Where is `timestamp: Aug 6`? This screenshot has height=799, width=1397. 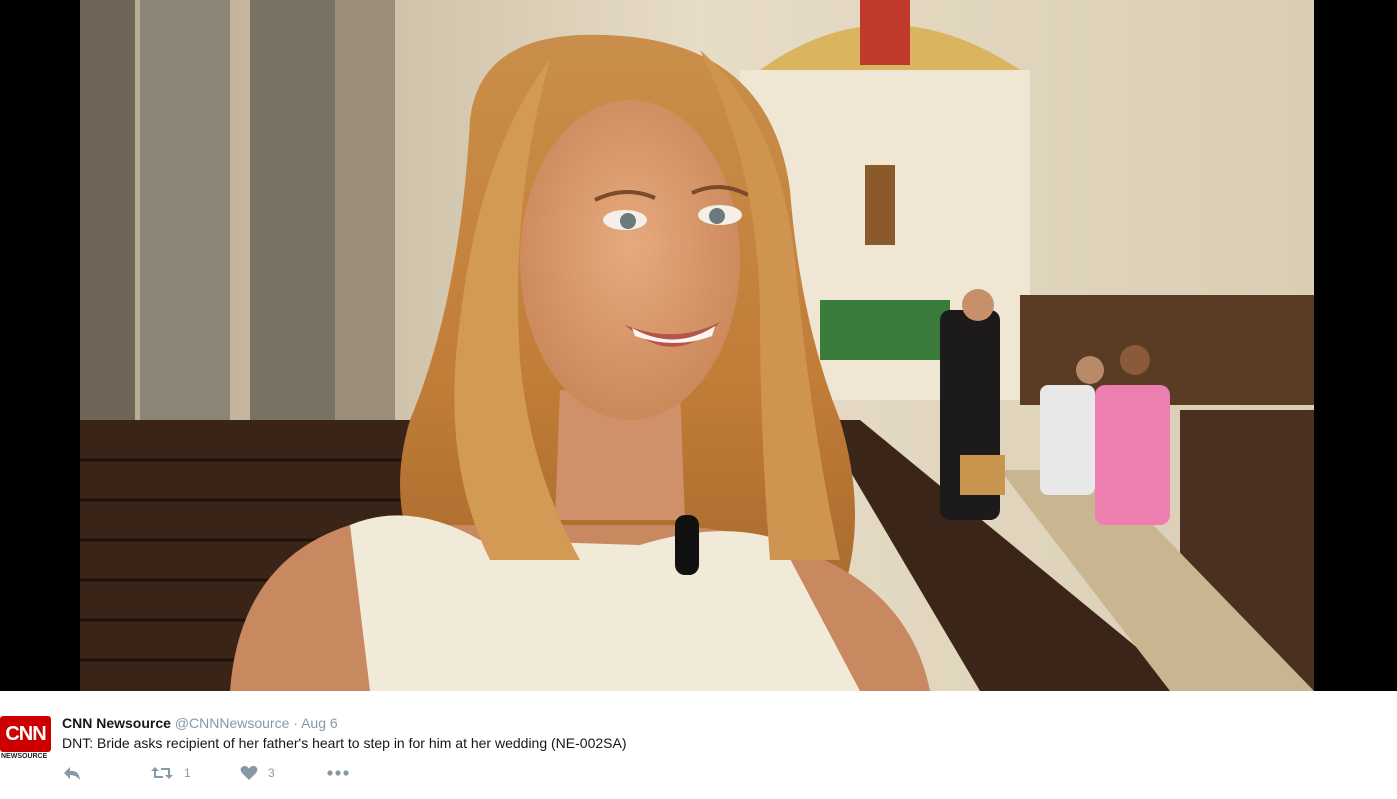 timestamp: Aug 6 is located at coordinates (319, 723).